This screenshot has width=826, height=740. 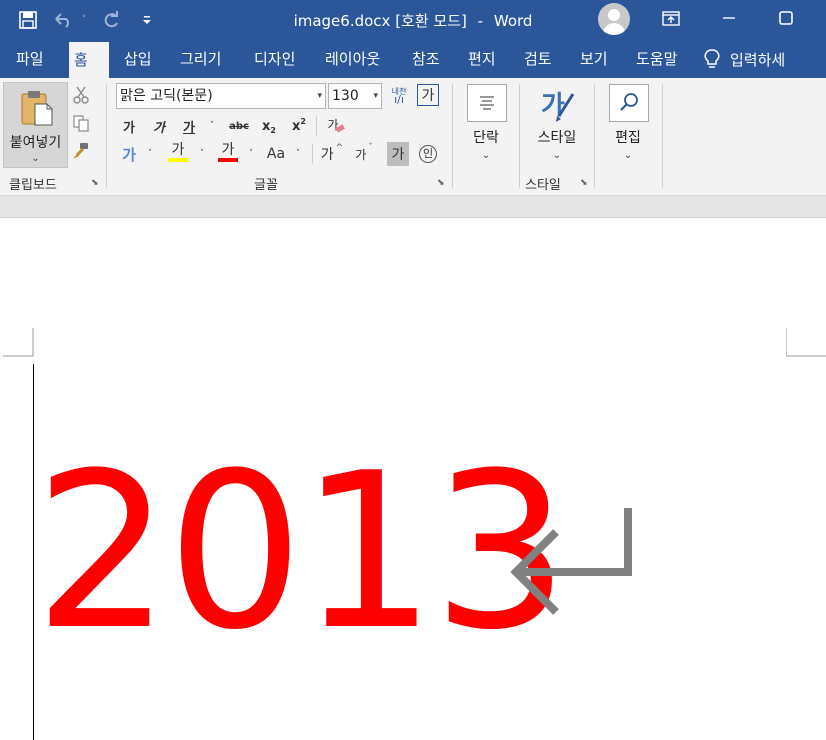 What do you see at coordinates (352, 59) in the screenshot?
I see `tab-layout: 레이아웃` at bounding box center [352, 59].